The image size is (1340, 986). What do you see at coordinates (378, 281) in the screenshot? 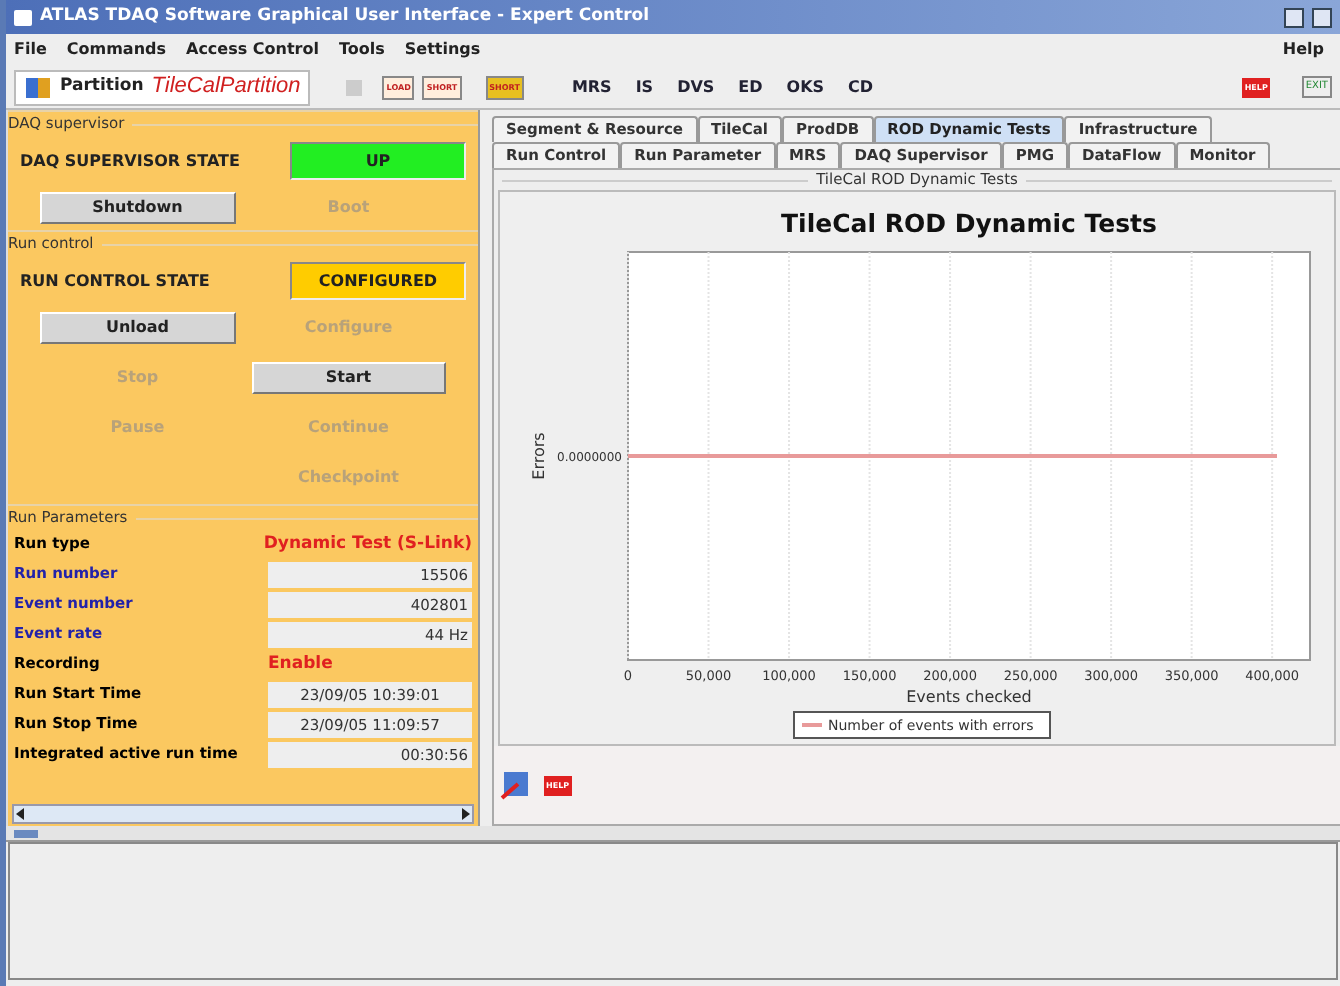
I see `state-indicator: CONFIGURED` at bounding box center [378, 281].